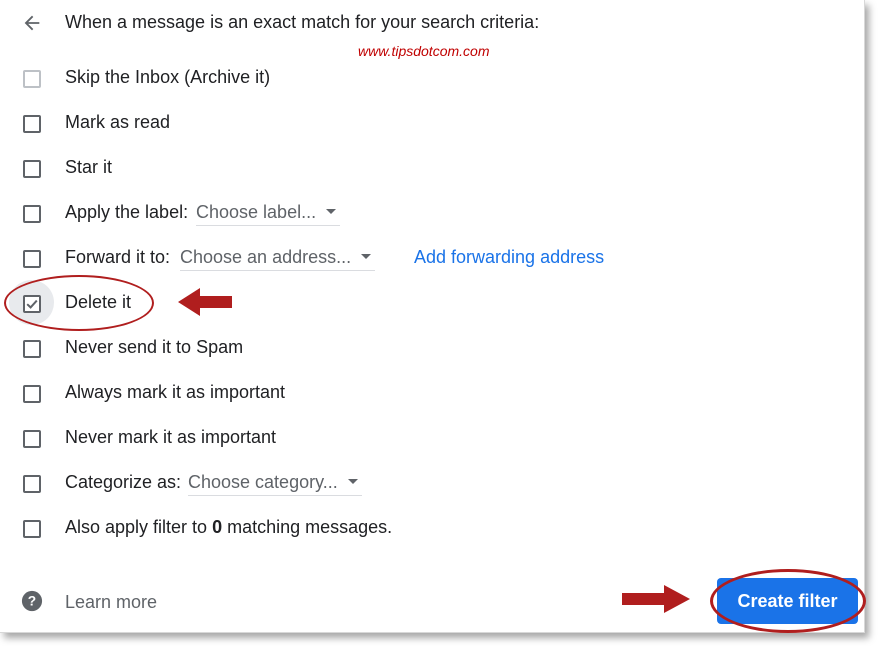 This screenshot has width=883, height=646. I want to click on watermark-text: www.tipsdotcom.com, so click(424, 51).